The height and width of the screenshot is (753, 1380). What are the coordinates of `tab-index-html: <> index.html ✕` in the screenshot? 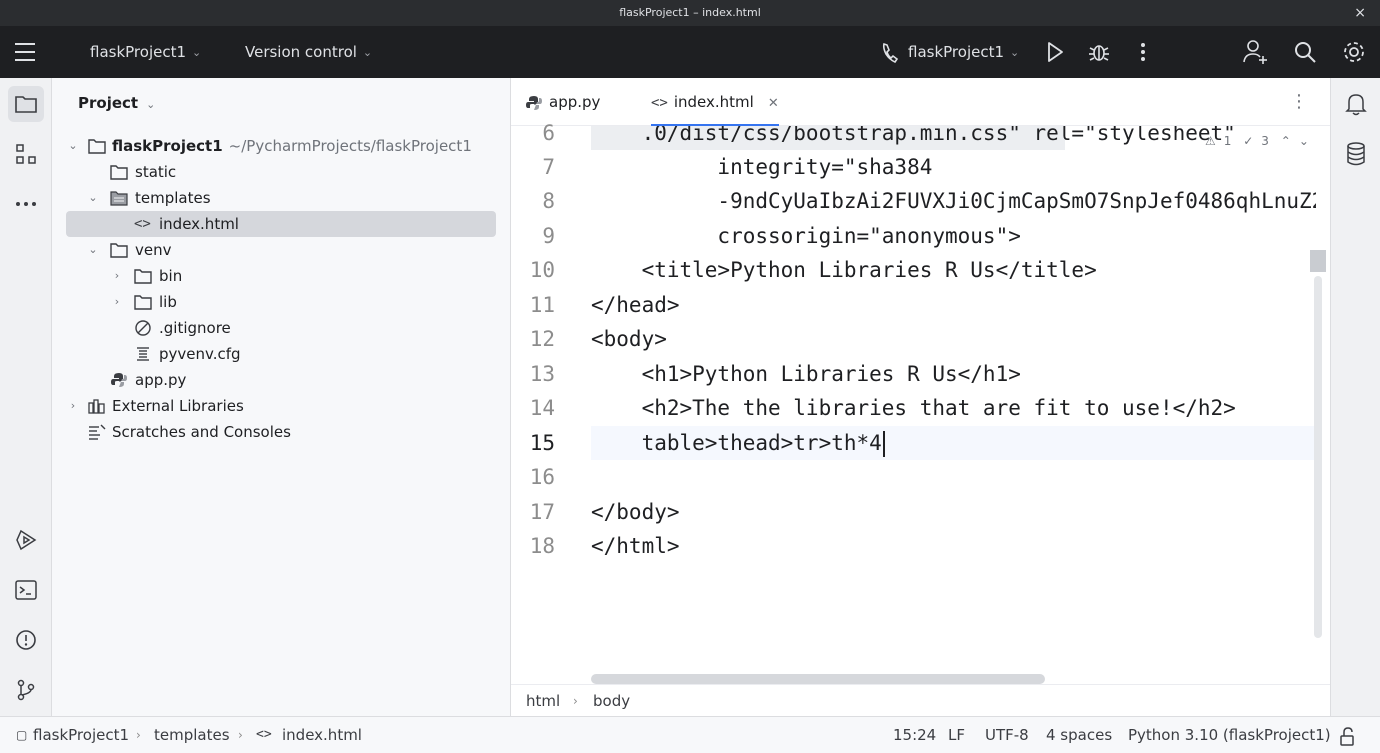 It's located at (715, 102).